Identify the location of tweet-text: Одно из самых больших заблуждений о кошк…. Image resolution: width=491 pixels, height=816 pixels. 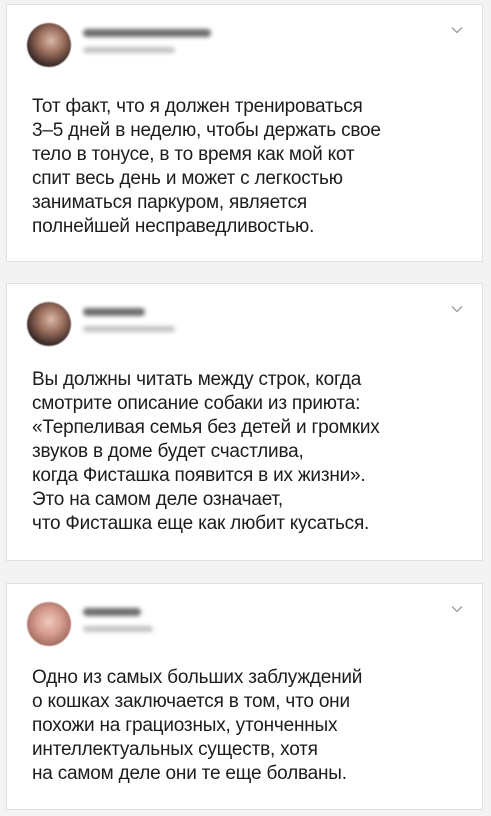
(197, 725).